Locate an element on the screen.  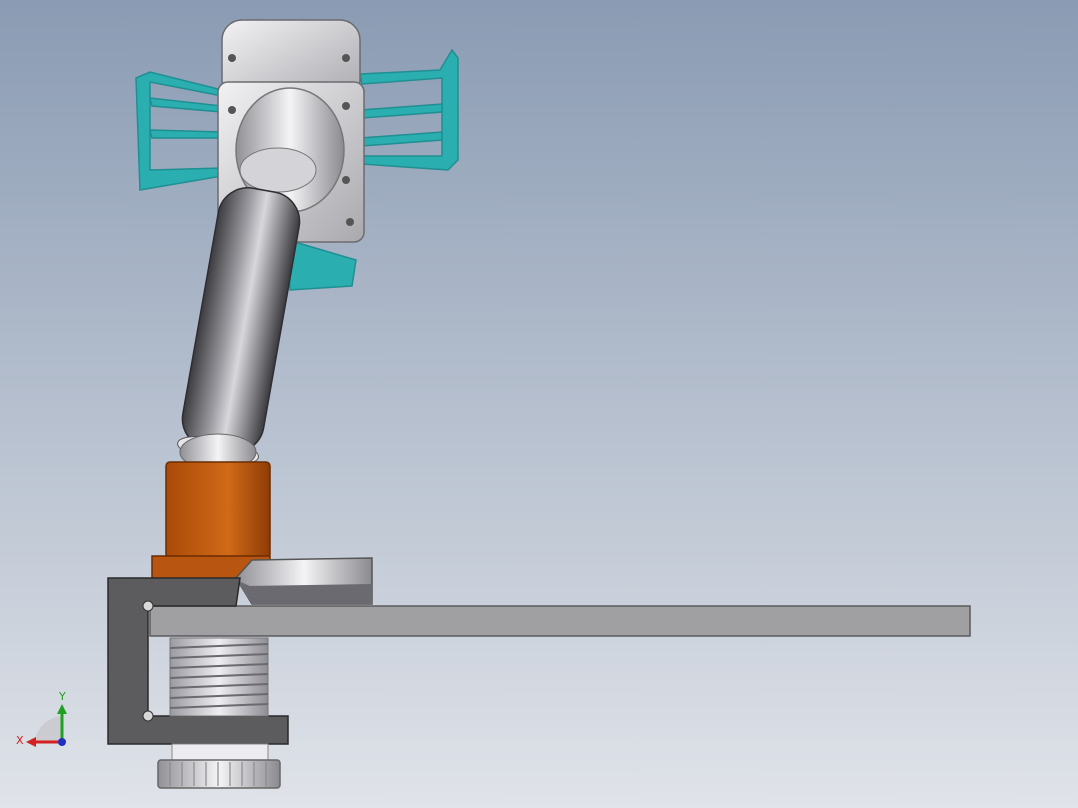
x-axis-label: X is located at coordinates (20, 740).